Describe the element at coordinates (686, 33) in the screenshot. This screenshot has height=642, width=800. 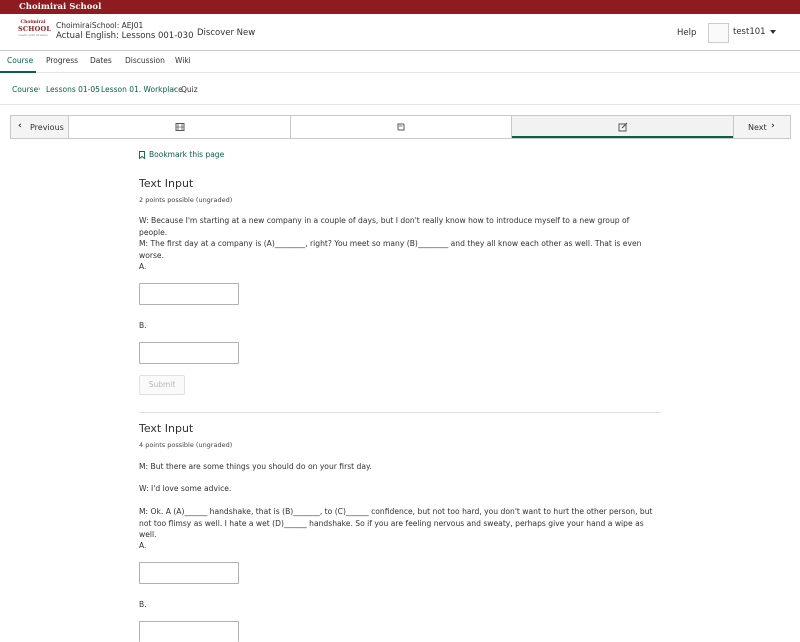
I see `help-link: Help` at that location.